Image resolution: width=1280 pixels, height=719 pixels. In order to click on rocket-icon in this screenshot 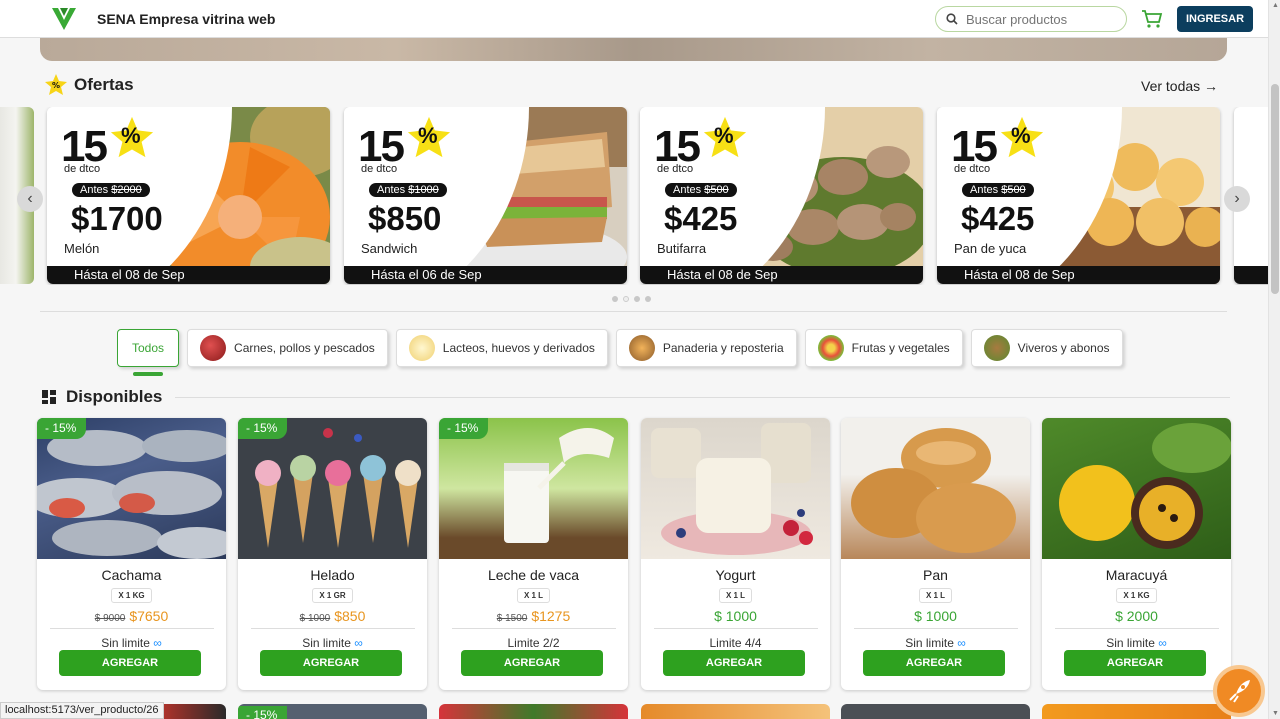, I will do `click(1239, 691)`.